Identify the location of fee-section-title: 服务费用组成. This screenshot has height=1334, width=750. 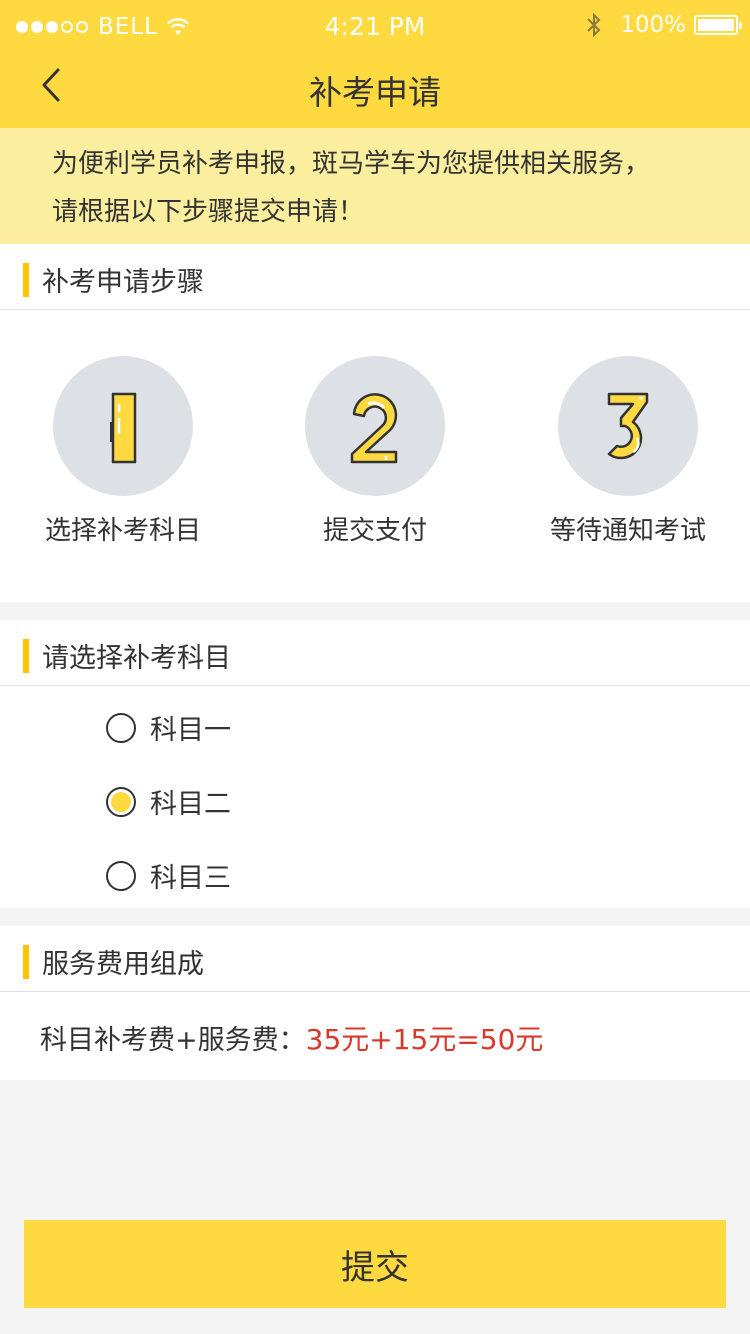
(123, 964).